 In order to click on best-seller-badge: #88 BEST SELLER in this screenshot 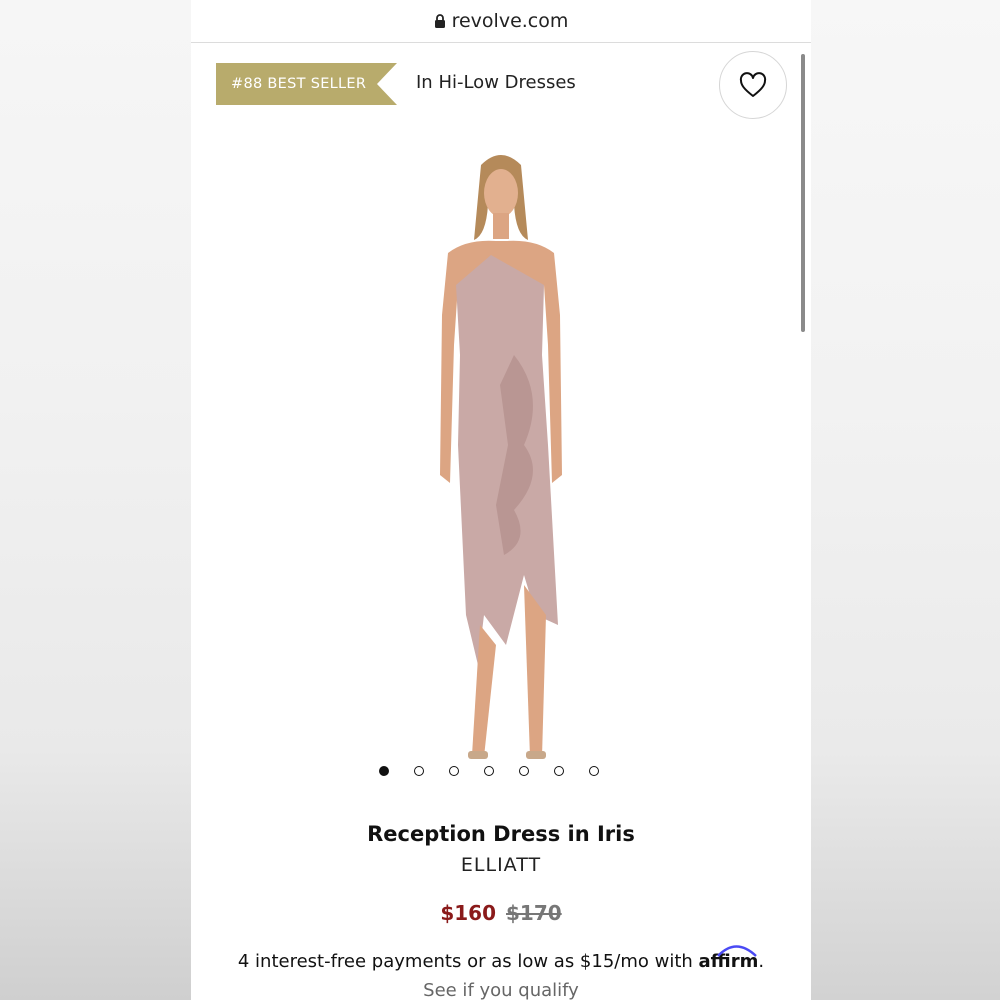, I will do `click(306, 84)`.